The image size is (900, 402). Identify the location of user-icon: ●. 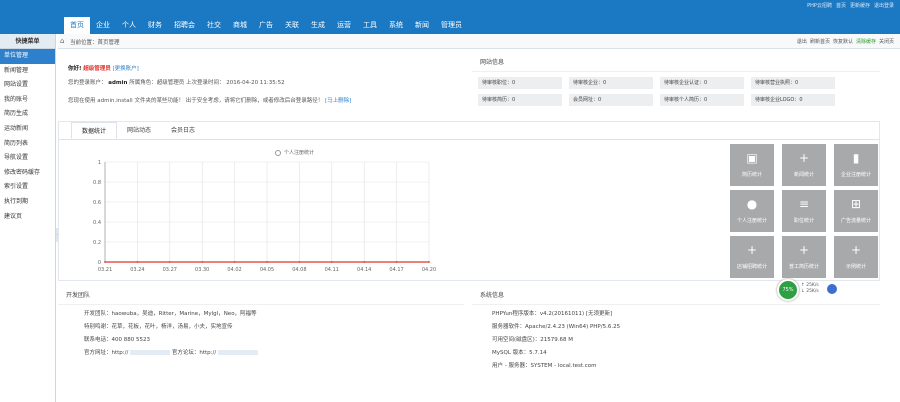
(752, 204).